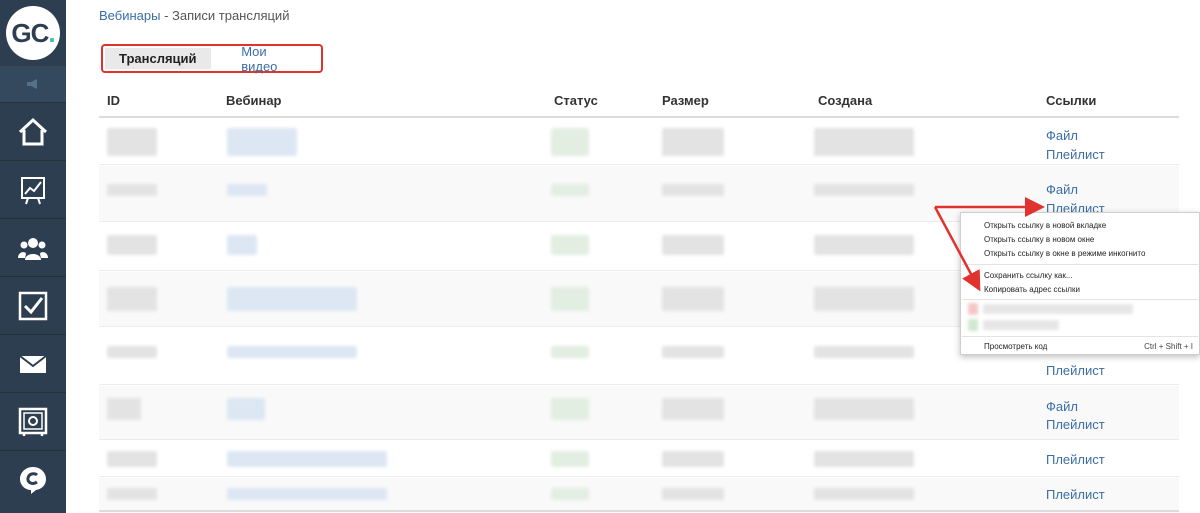 The width and height of the screenshot is (1200, 513). What do you see at coordinates (639, 103) in the screenshot?
I see `table-header: ID Вебинар Статус Размер Создана Ссылки` at bounding box center [639, 103].